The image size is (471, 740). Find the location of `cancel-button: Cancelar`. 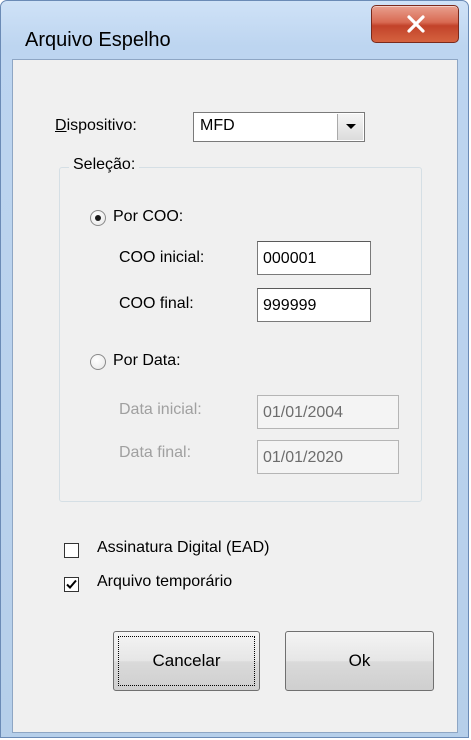

cancel-button: Cancelar is located at coordinates (186, 661).